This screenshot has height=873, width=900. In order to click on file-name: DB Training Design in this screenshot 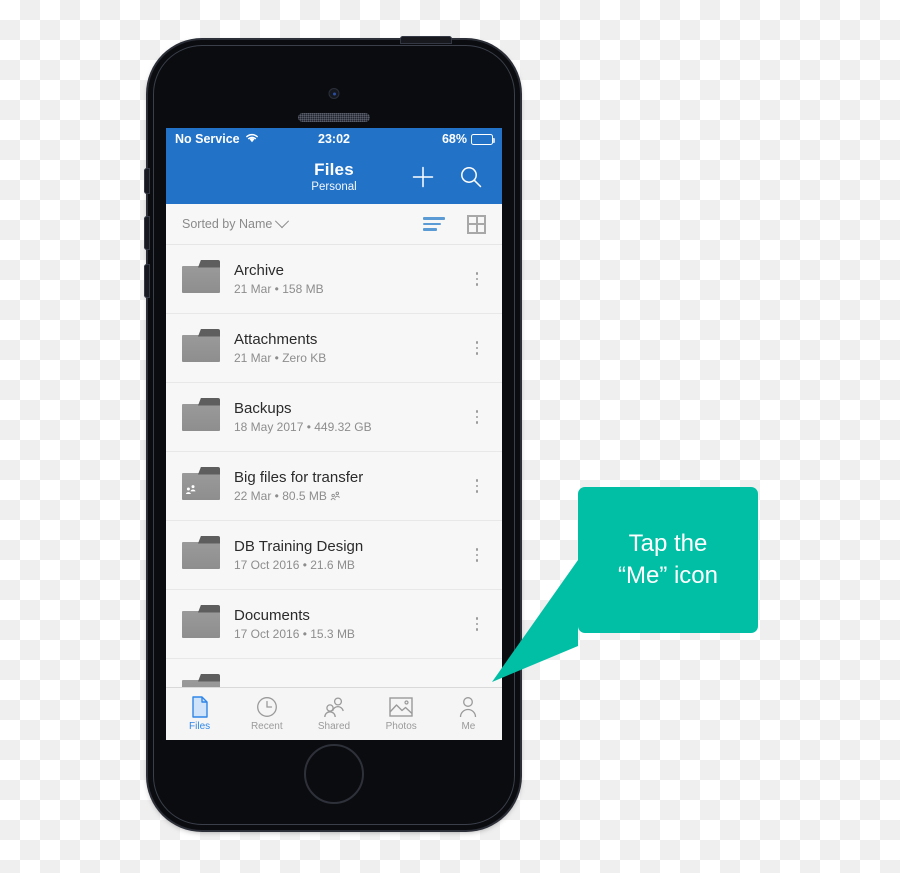, I will do `click(299, 546)`.